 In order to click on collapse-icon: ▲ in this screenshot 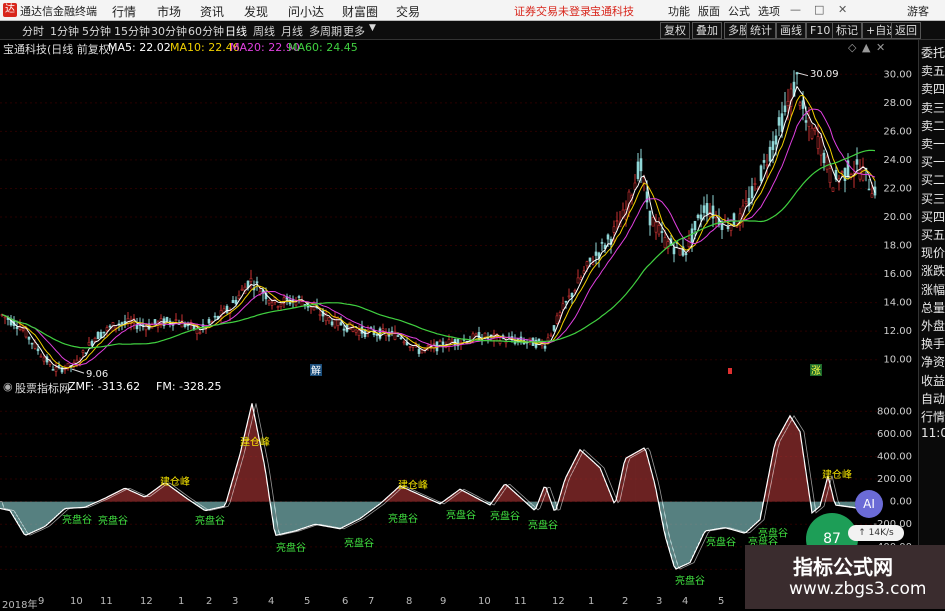, I will do `click(866, 47)`.